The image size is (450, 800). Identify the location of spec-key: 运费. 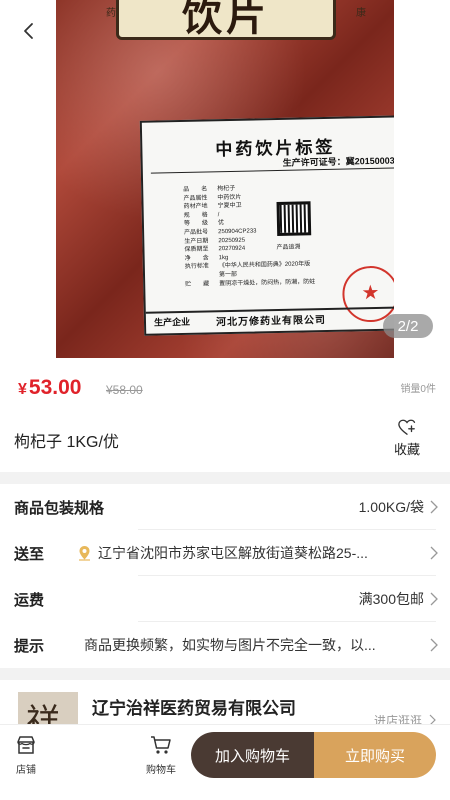
(29, 600).